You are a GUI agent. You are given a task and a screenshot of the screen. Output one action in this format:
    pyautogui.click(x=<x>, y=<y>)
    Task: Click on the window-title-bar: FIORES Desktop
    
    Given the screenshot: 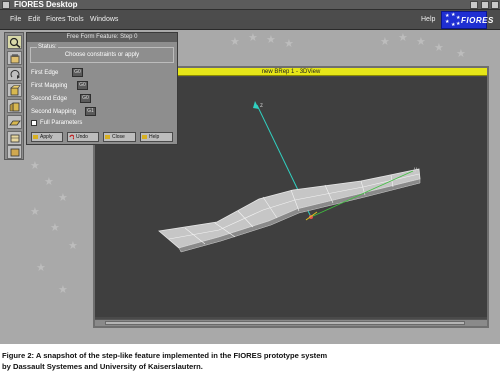 What is the action you would take?
    pyautogui.click(x=250, y=5)
    